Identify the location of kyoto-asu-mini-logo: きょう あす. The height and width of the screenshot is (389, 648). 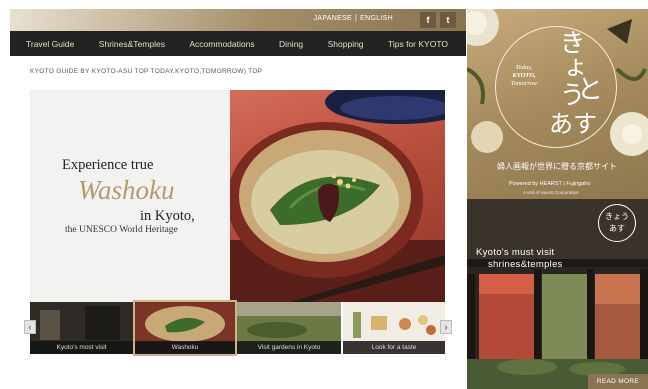
(617, 223).